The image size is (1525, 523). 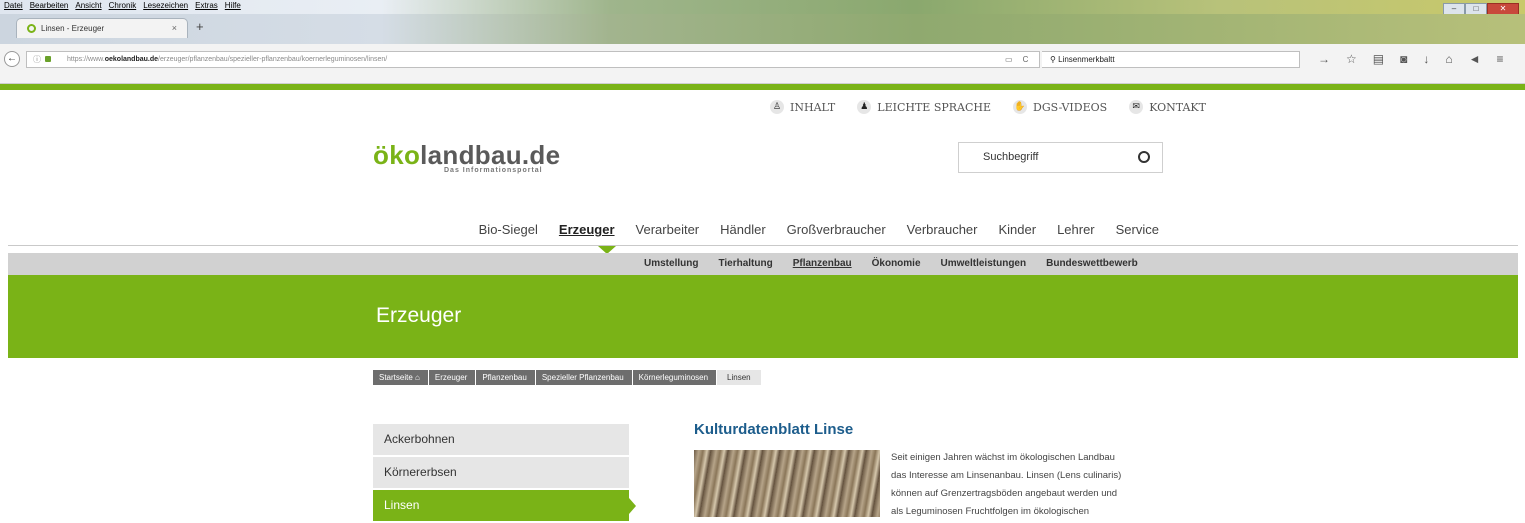 What do you see at coordinates (739, 377) in the screenshot?
I see `breadcrumb-current: Linsen` at bounding box center [739, 377].